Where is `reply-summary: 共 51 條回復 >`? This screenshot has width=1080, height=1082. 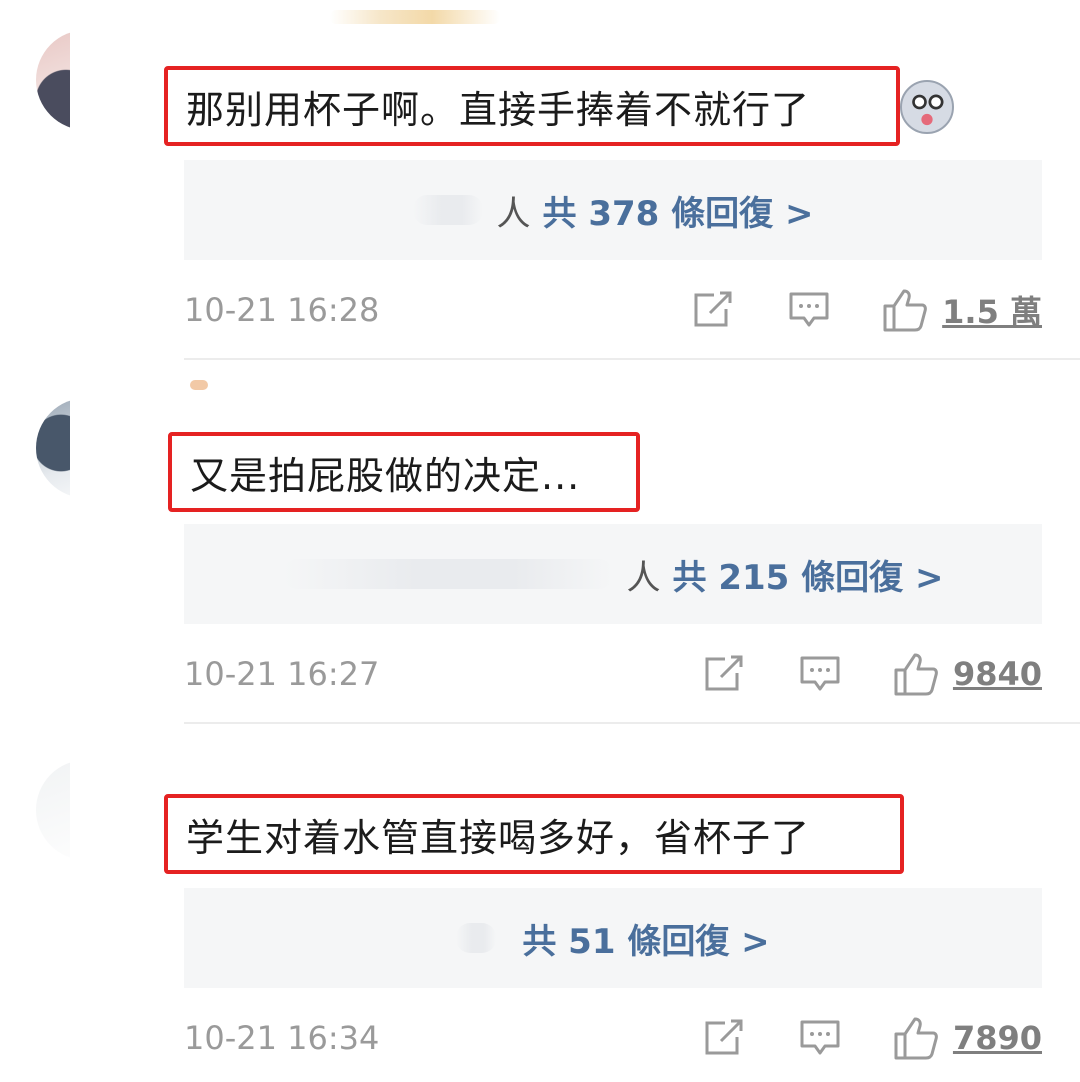 reply-summary: 共 51 條回復 > is located at coordinates (613, 938).